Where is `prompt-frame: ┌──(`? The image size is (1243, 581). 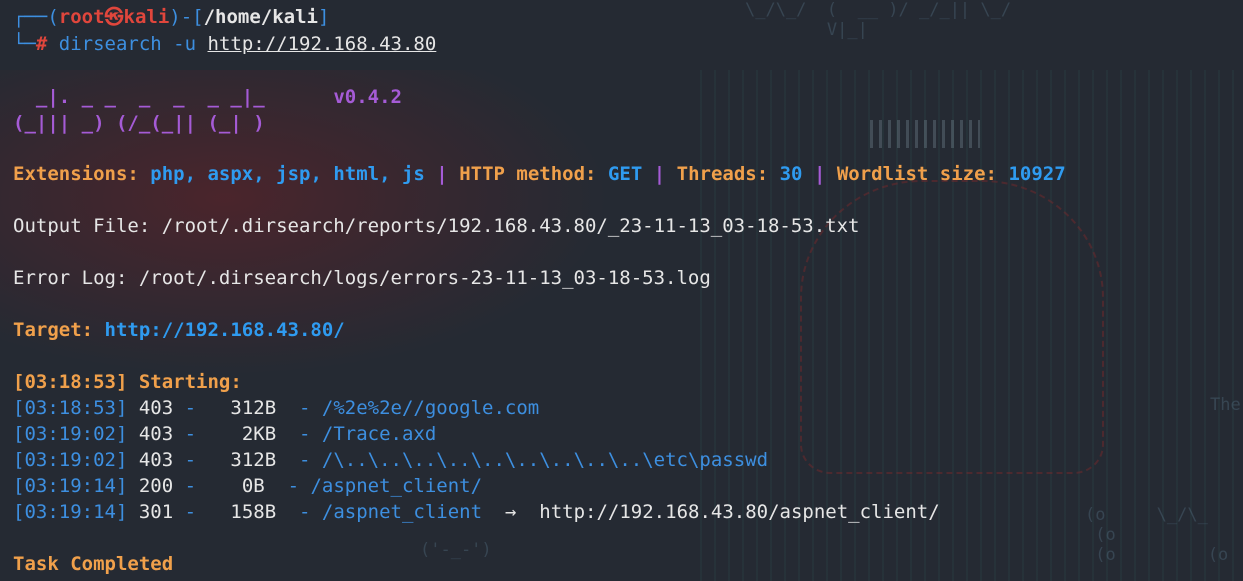 prompt-frame: ┌──( is located at coordinates (36, 17).